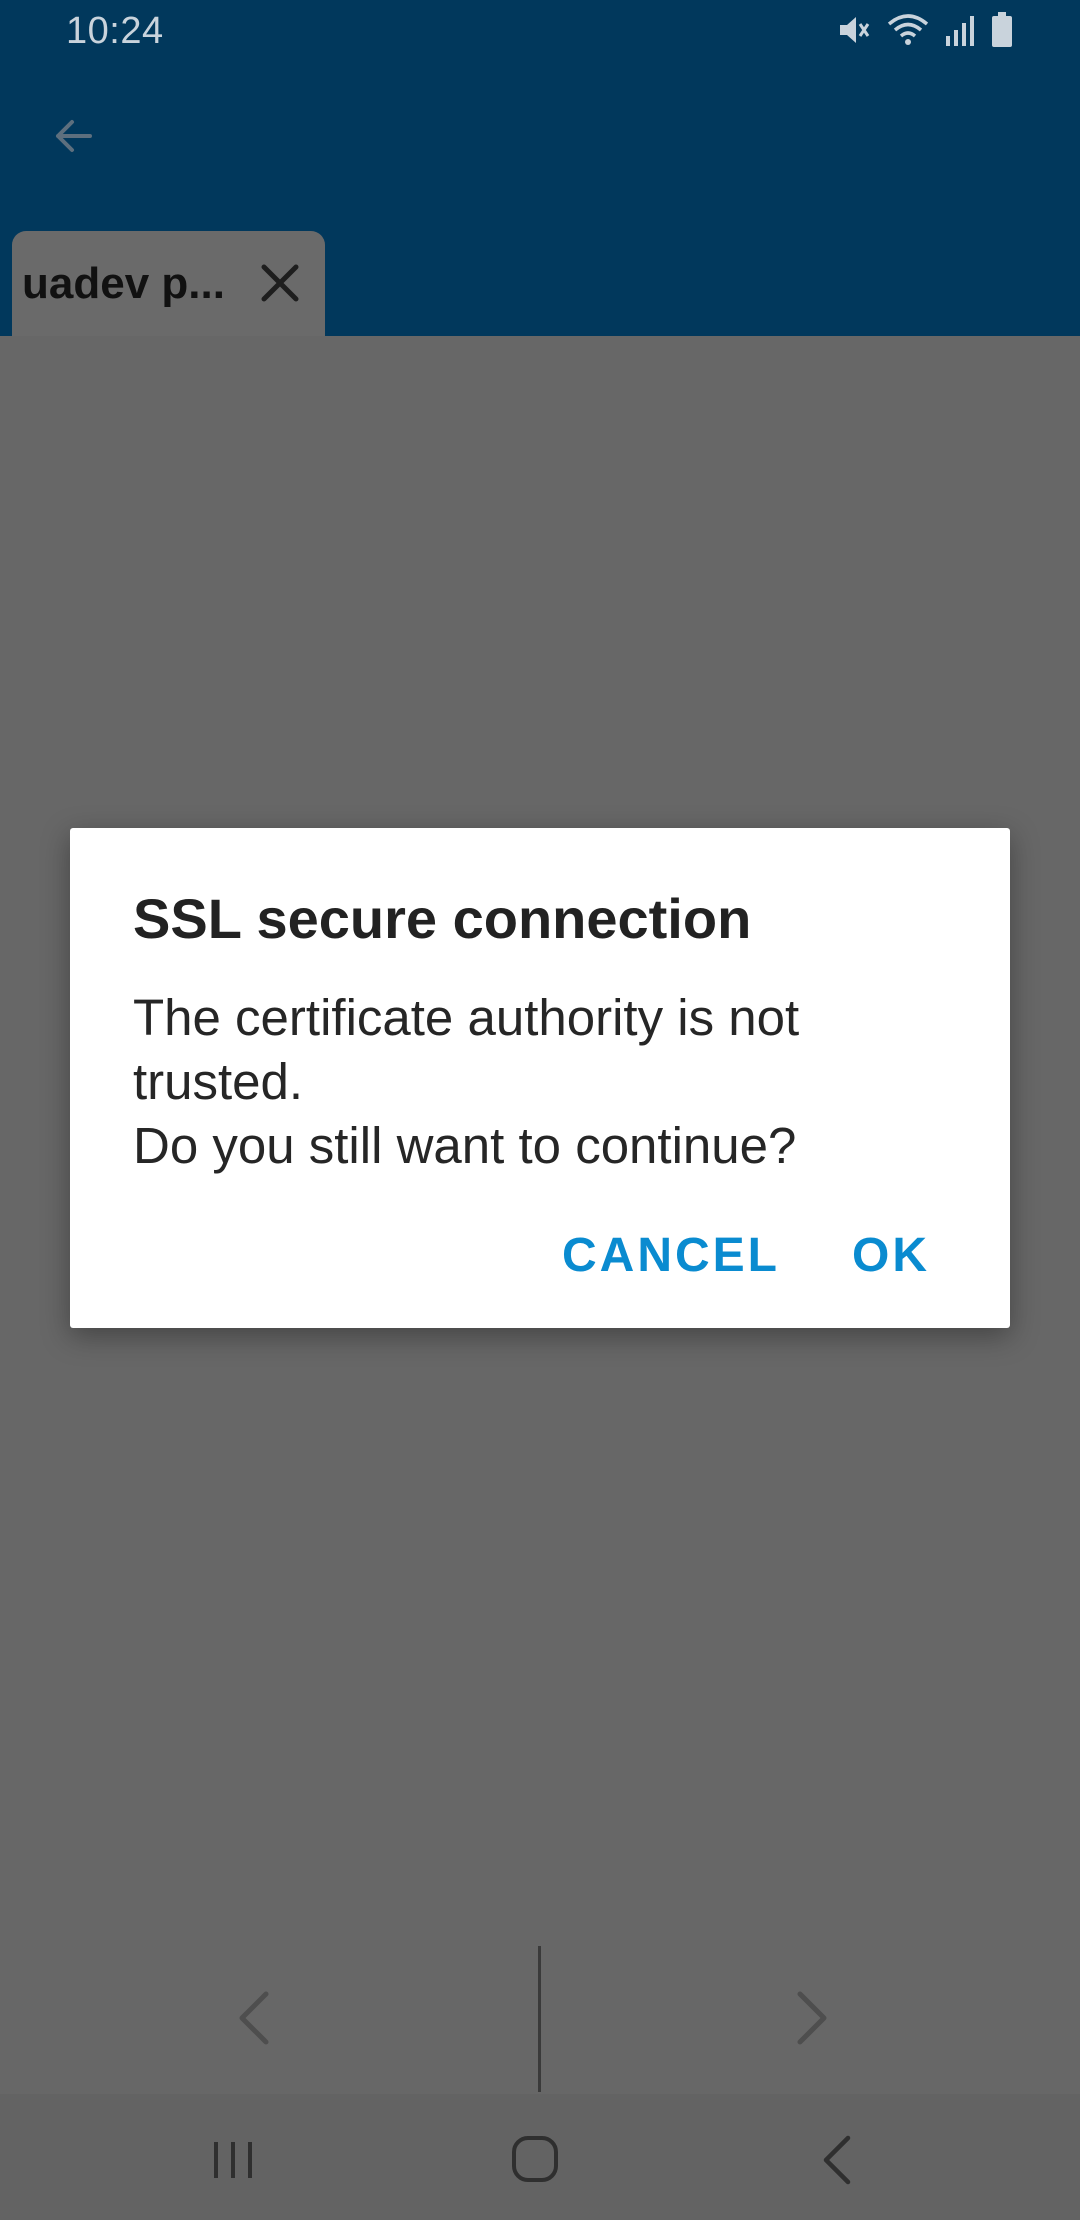  I want to click on recents-icon, so click(233, 2160).